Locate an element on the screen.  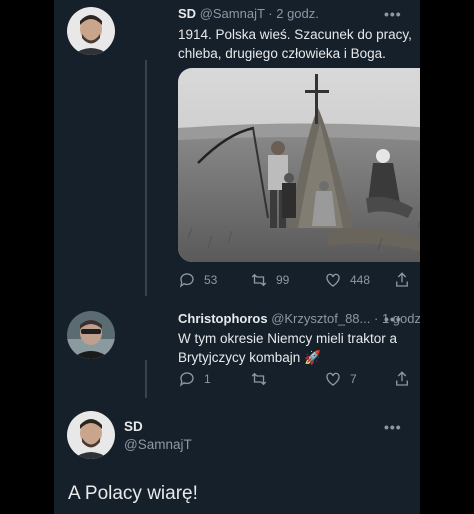
author-name: Christophoros is located at coordinates (223, 318).